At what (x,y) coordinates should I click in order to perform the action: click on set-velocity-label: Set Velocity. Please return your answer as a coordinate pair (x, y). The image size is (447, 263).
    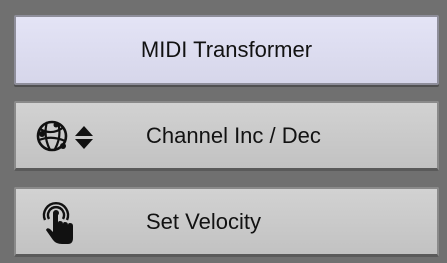
    Looking at the image, I should click on (203, 221).